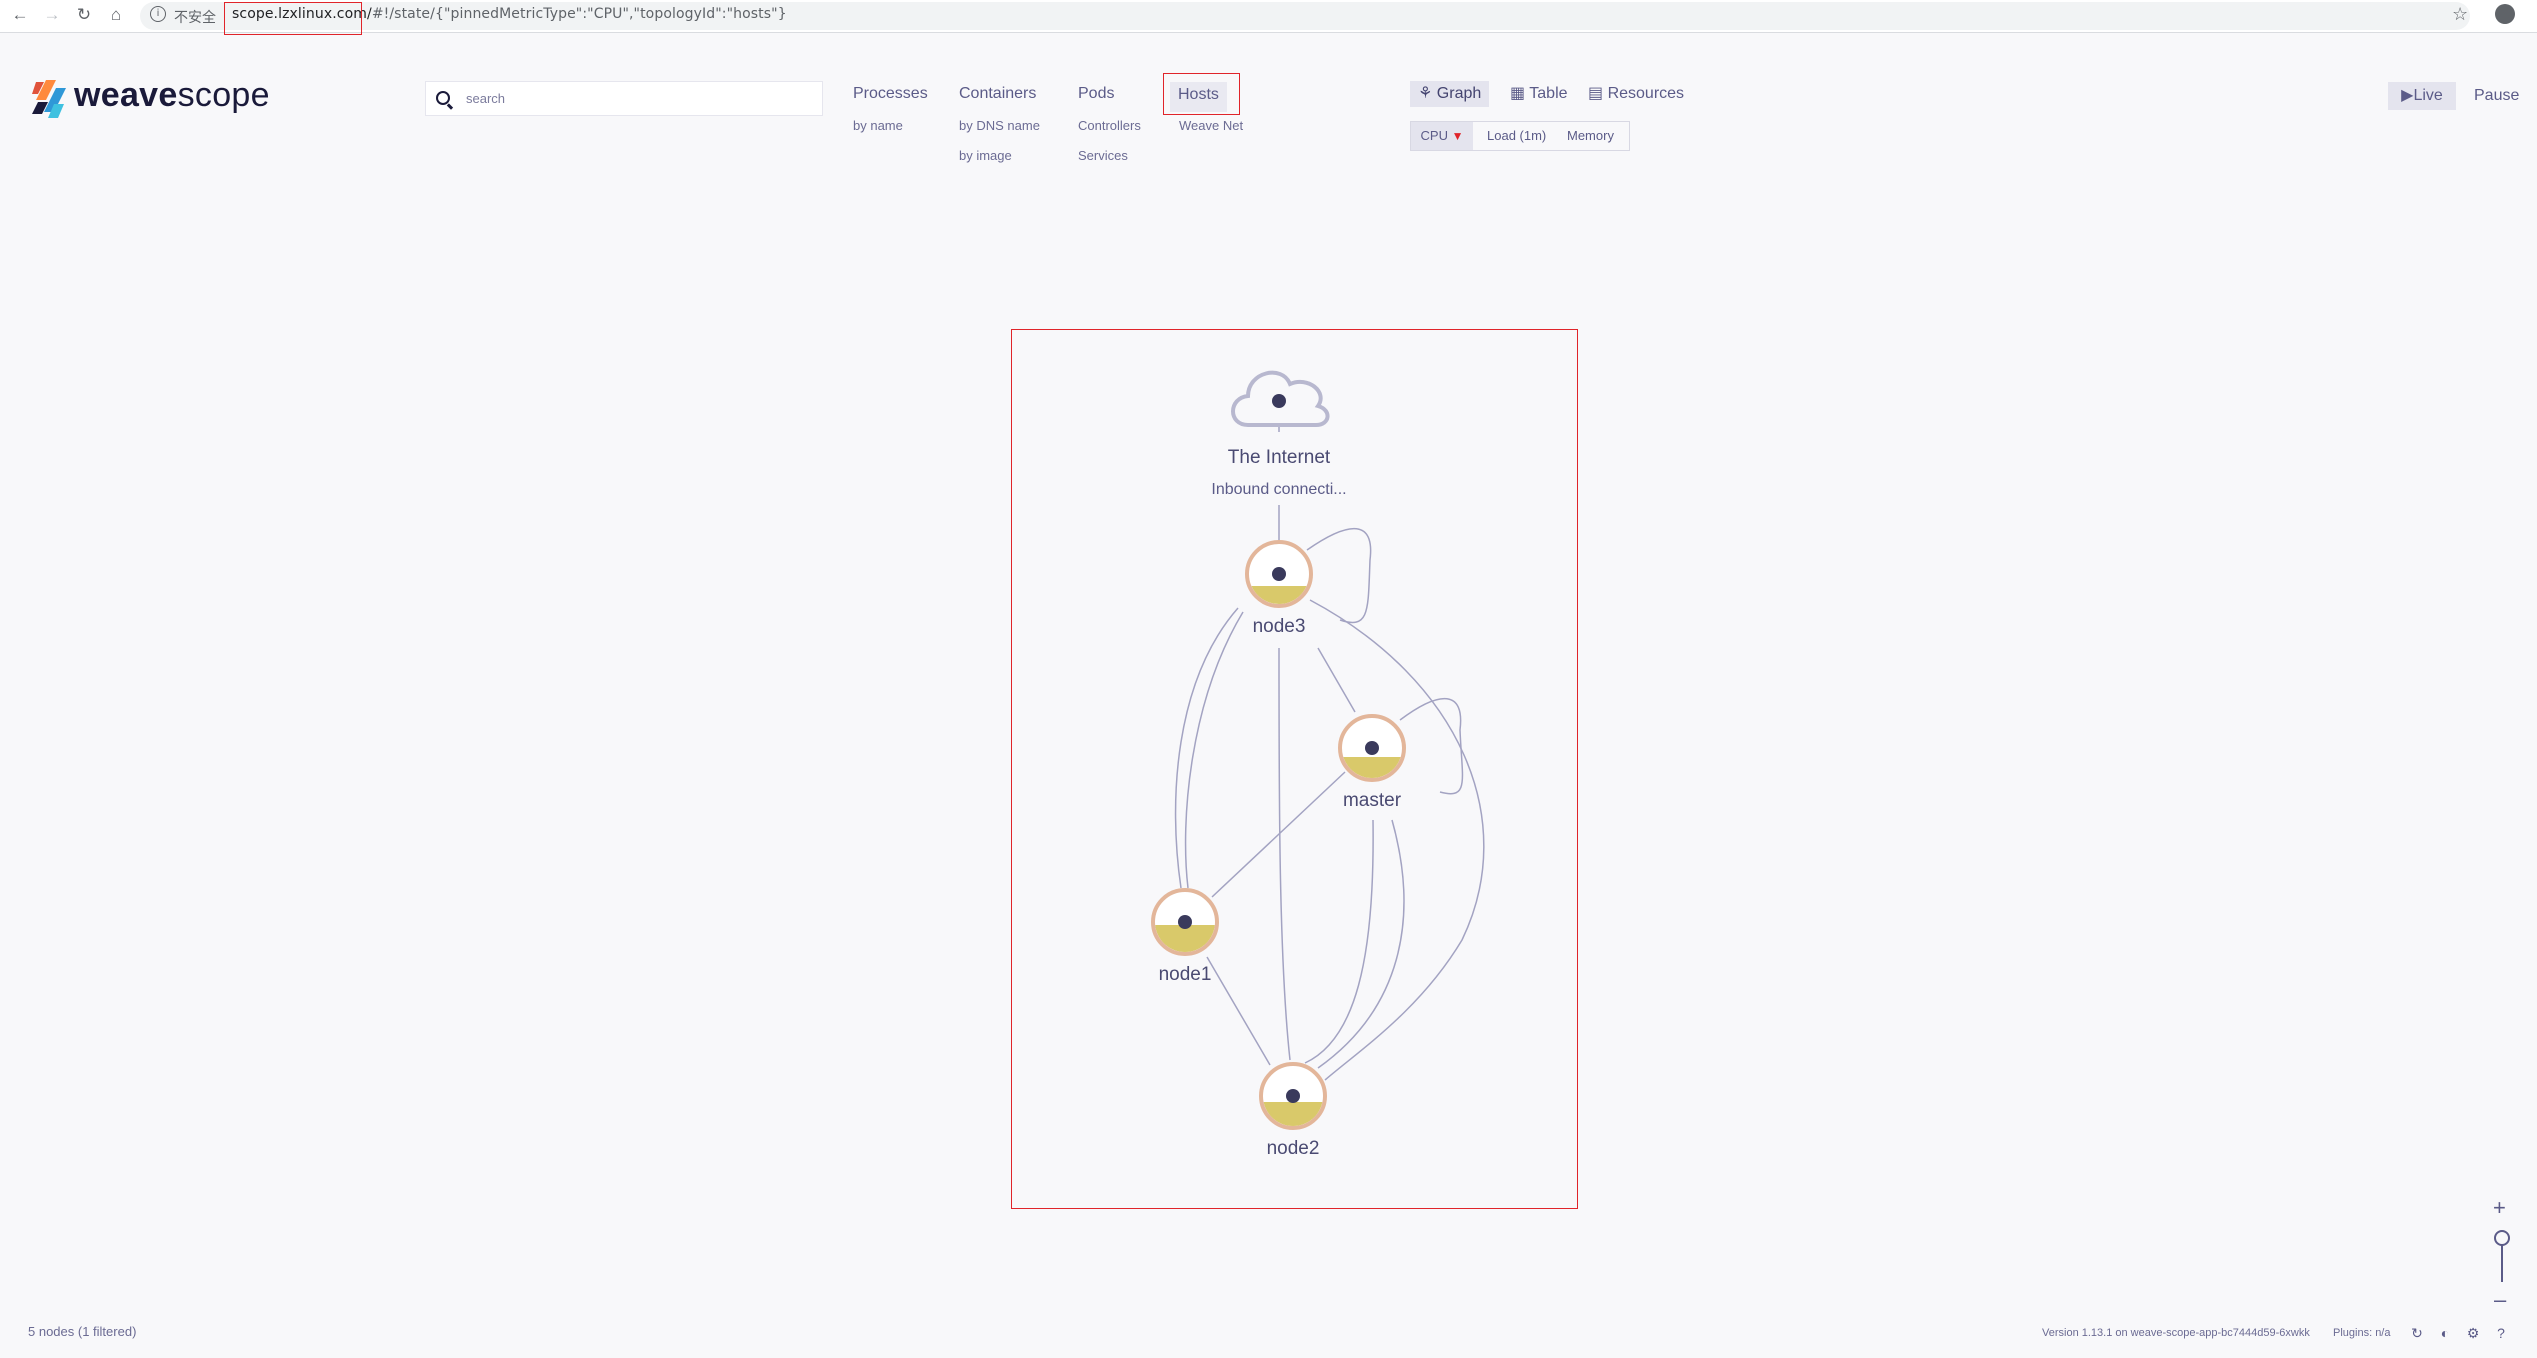  Describe the element at coordinates (2362, 1333) in the screenshot. I see `plugins-label: Plugins: n/a` at that location.